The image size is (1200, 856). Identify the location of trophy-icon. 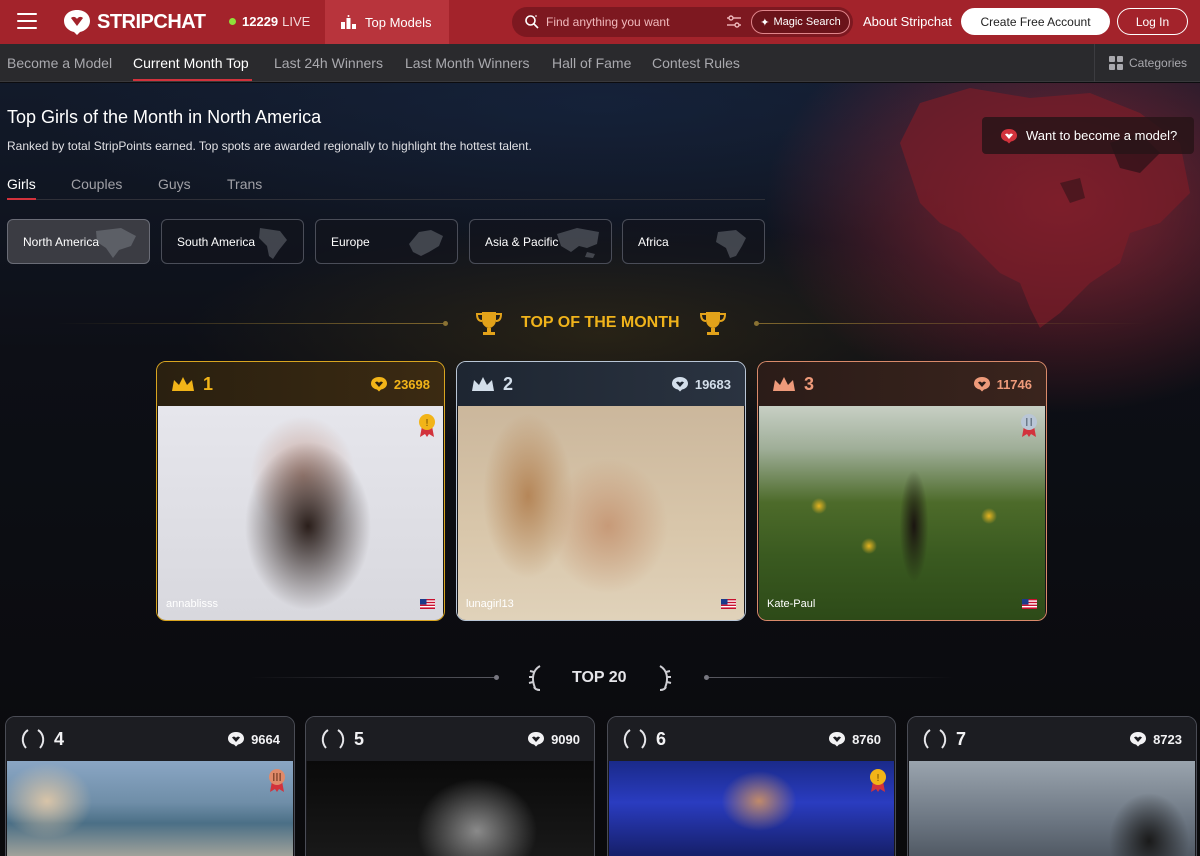
(489, 323).